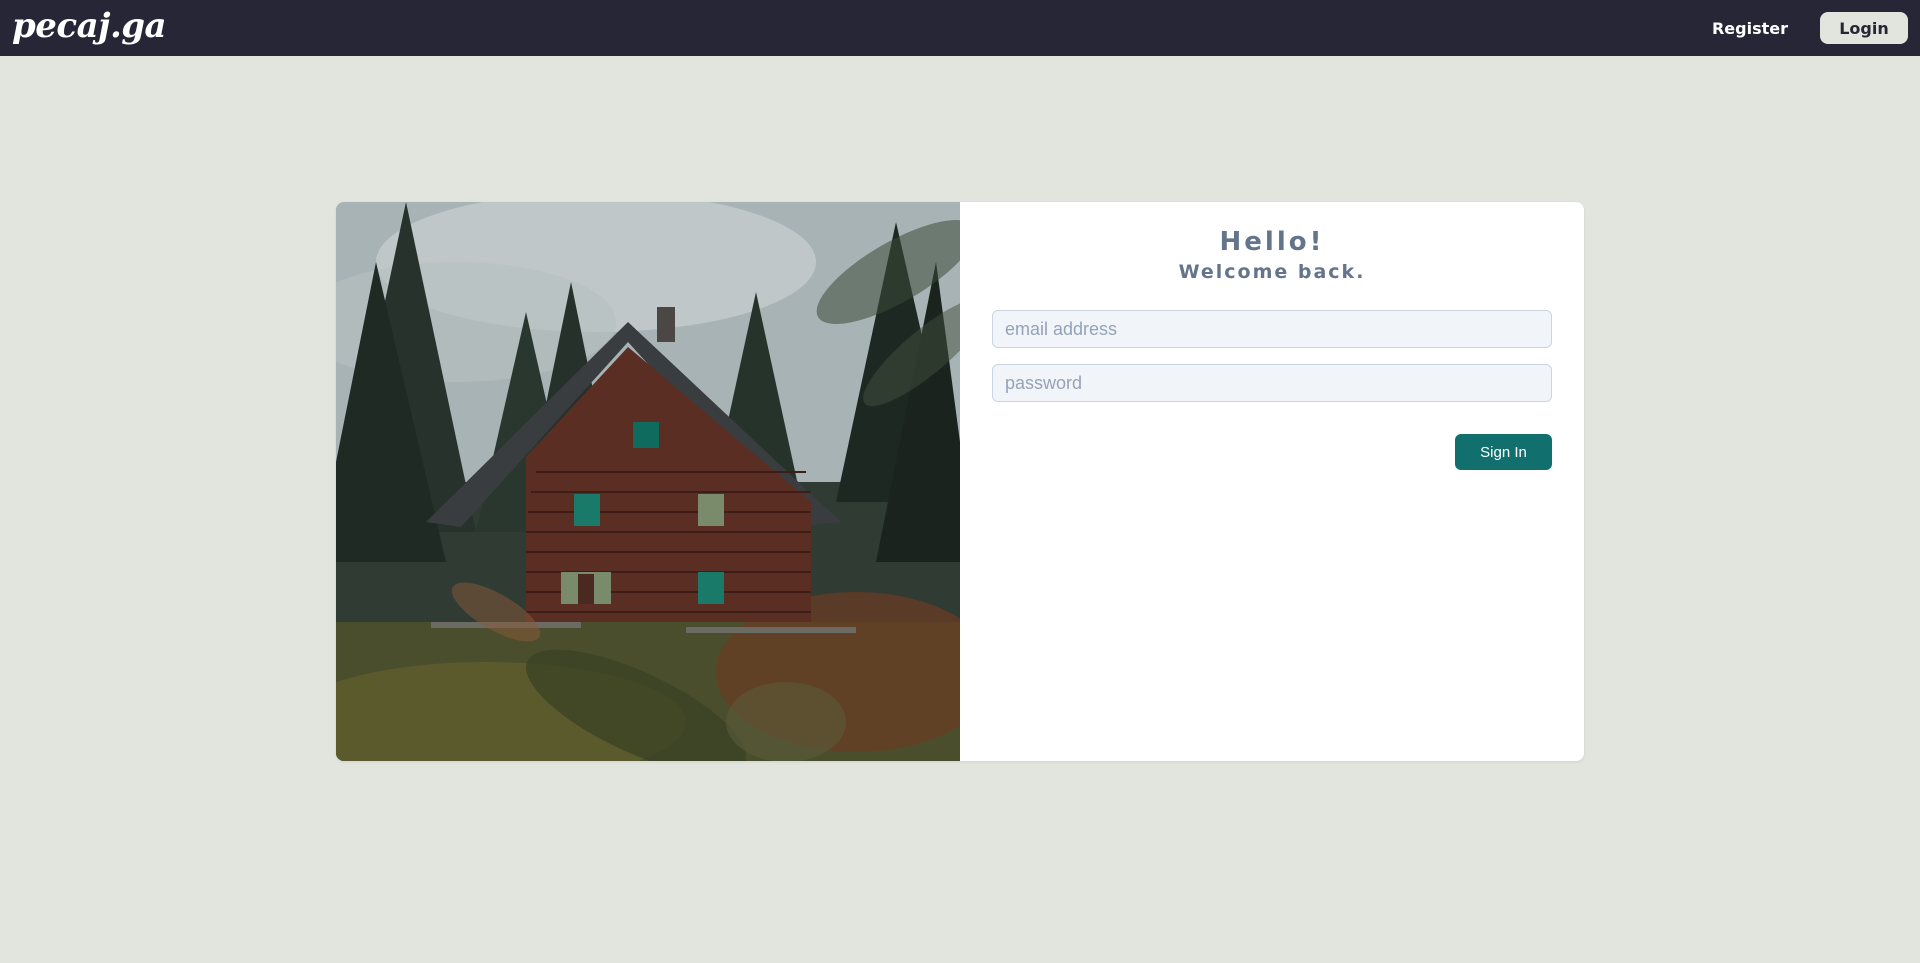 The image size is (1920, 963). I want to click on login-button: Login, so click(1864, 28).